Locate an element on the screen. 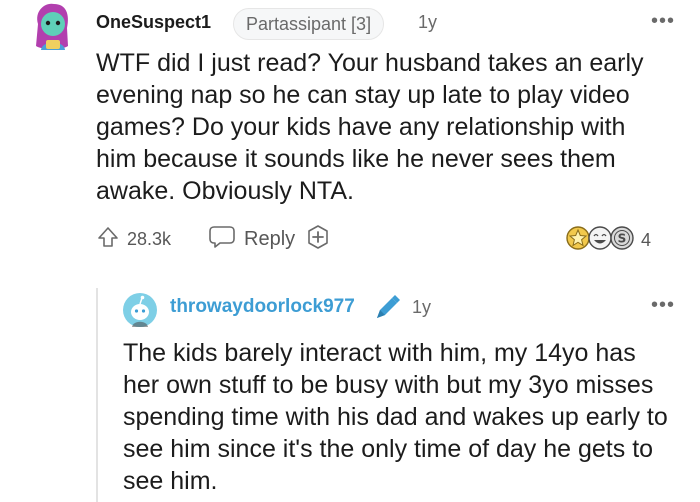 This screenshot has width=700, height=502. comment-username: OneSuspect1 is located at coordinates (153, 22).